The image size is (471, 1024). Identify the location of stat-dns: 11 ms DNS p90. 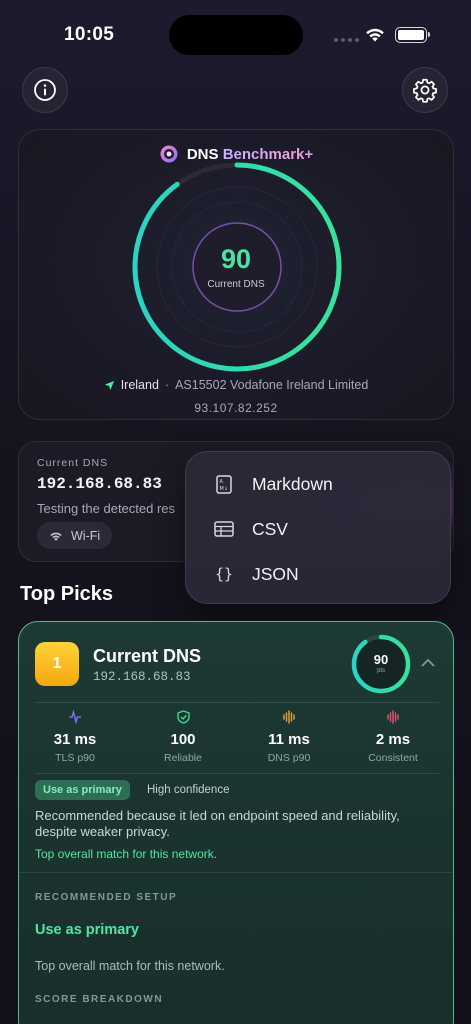
(289, 737).